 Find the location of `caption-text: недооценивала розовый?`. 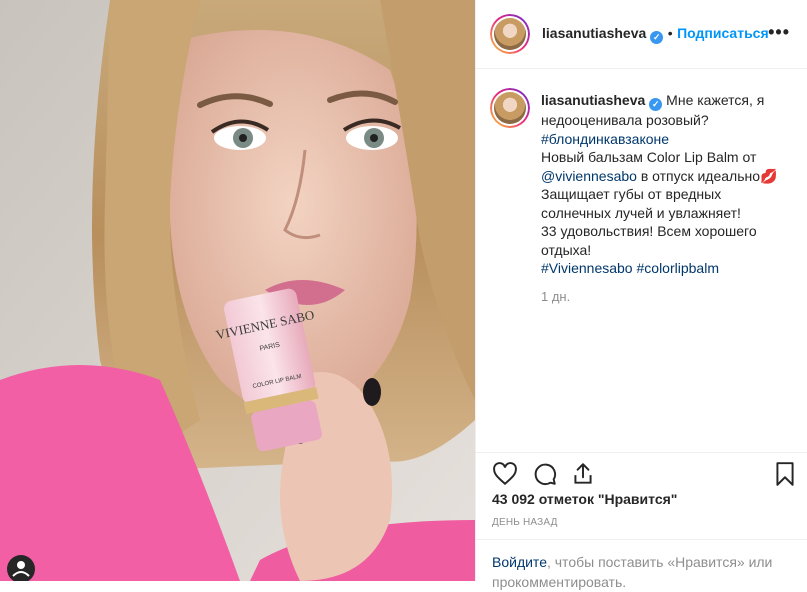

caption-text: недооценивала розовый? is located at coordinates (625, 120).